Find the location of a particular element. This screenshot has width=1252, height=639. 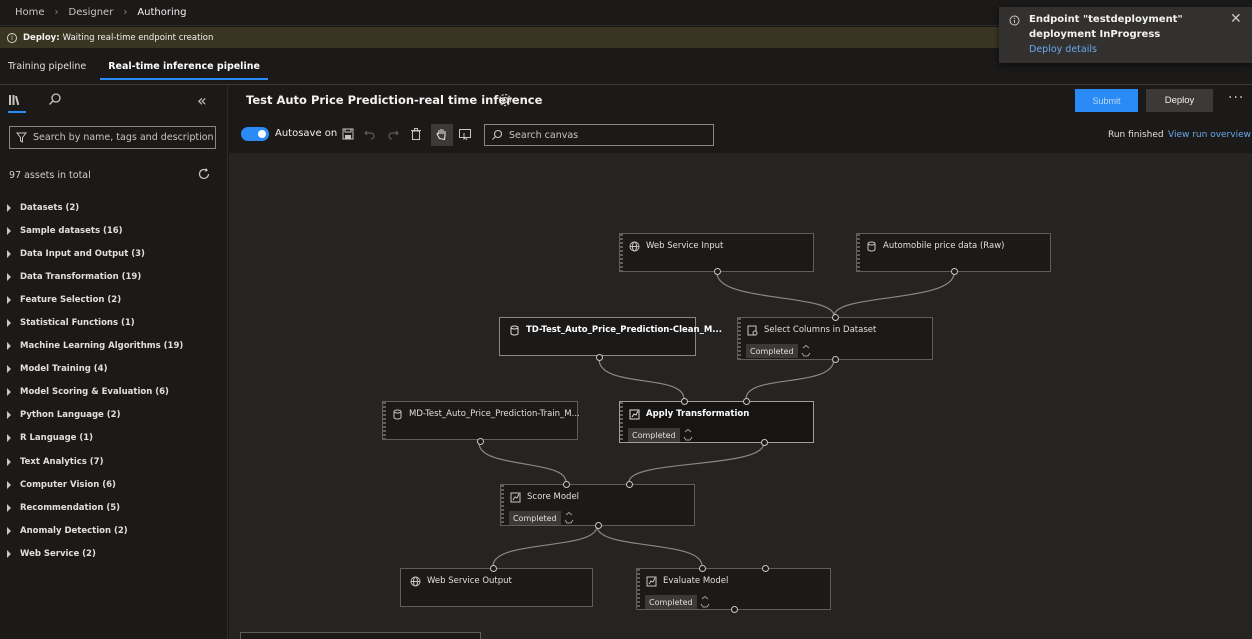

undo-icon is located at coordinates (370, 134).